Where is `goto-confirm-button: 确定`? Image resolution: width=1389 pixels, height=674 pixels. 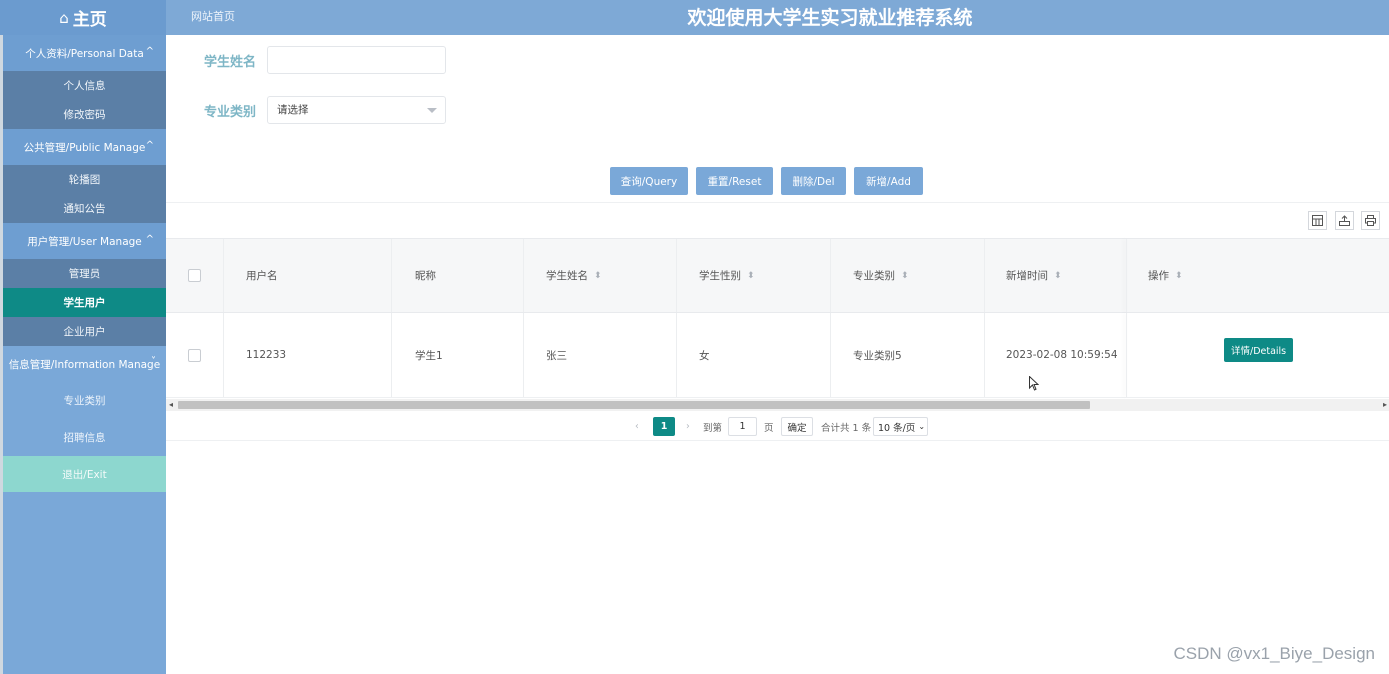 goto-confirm-button: 确定 is located at coordinates (797, 426).